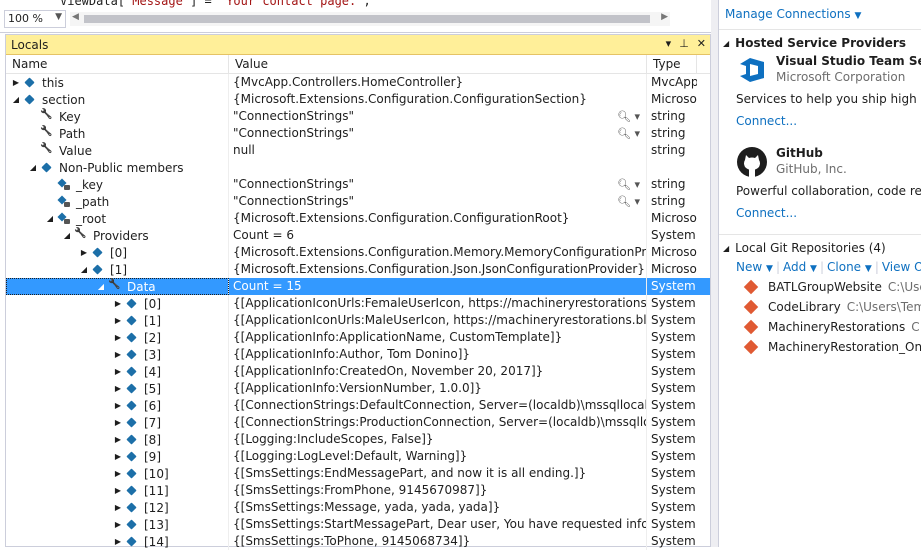 Image resolution: width=921 pixels, height=550 pixels. I want to click on pin-icon: ⊥, so click(684, 43).